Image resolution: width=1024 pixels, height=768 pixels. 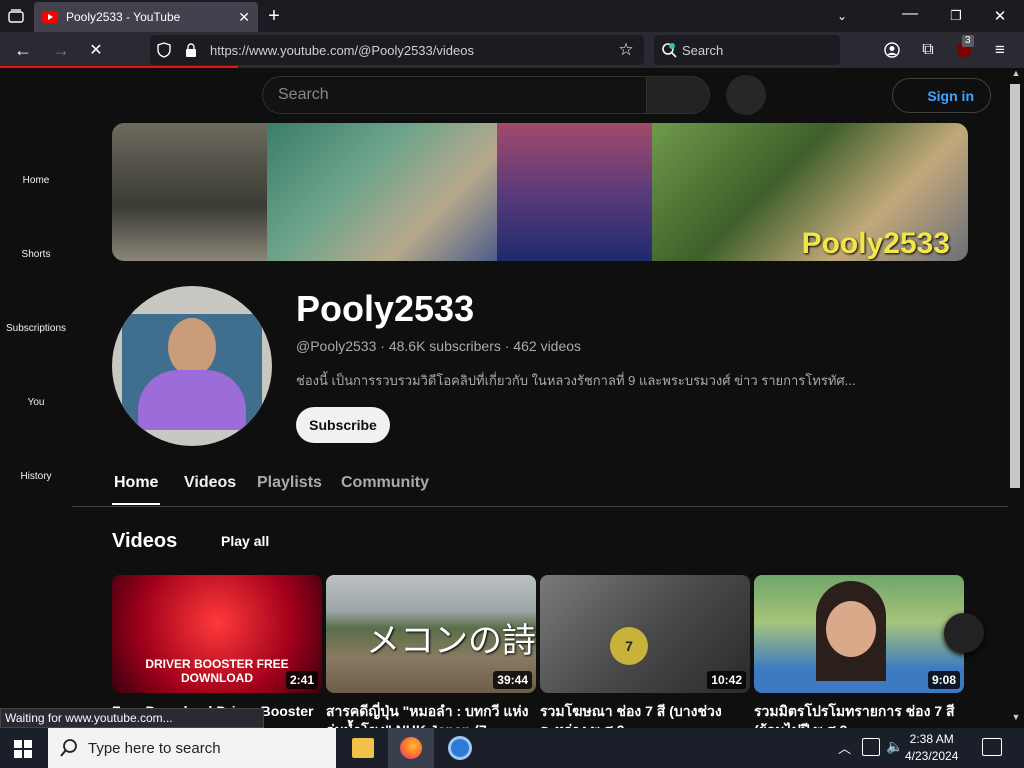 I want to click on page-loading-indicator, so click(x=119, y=67).